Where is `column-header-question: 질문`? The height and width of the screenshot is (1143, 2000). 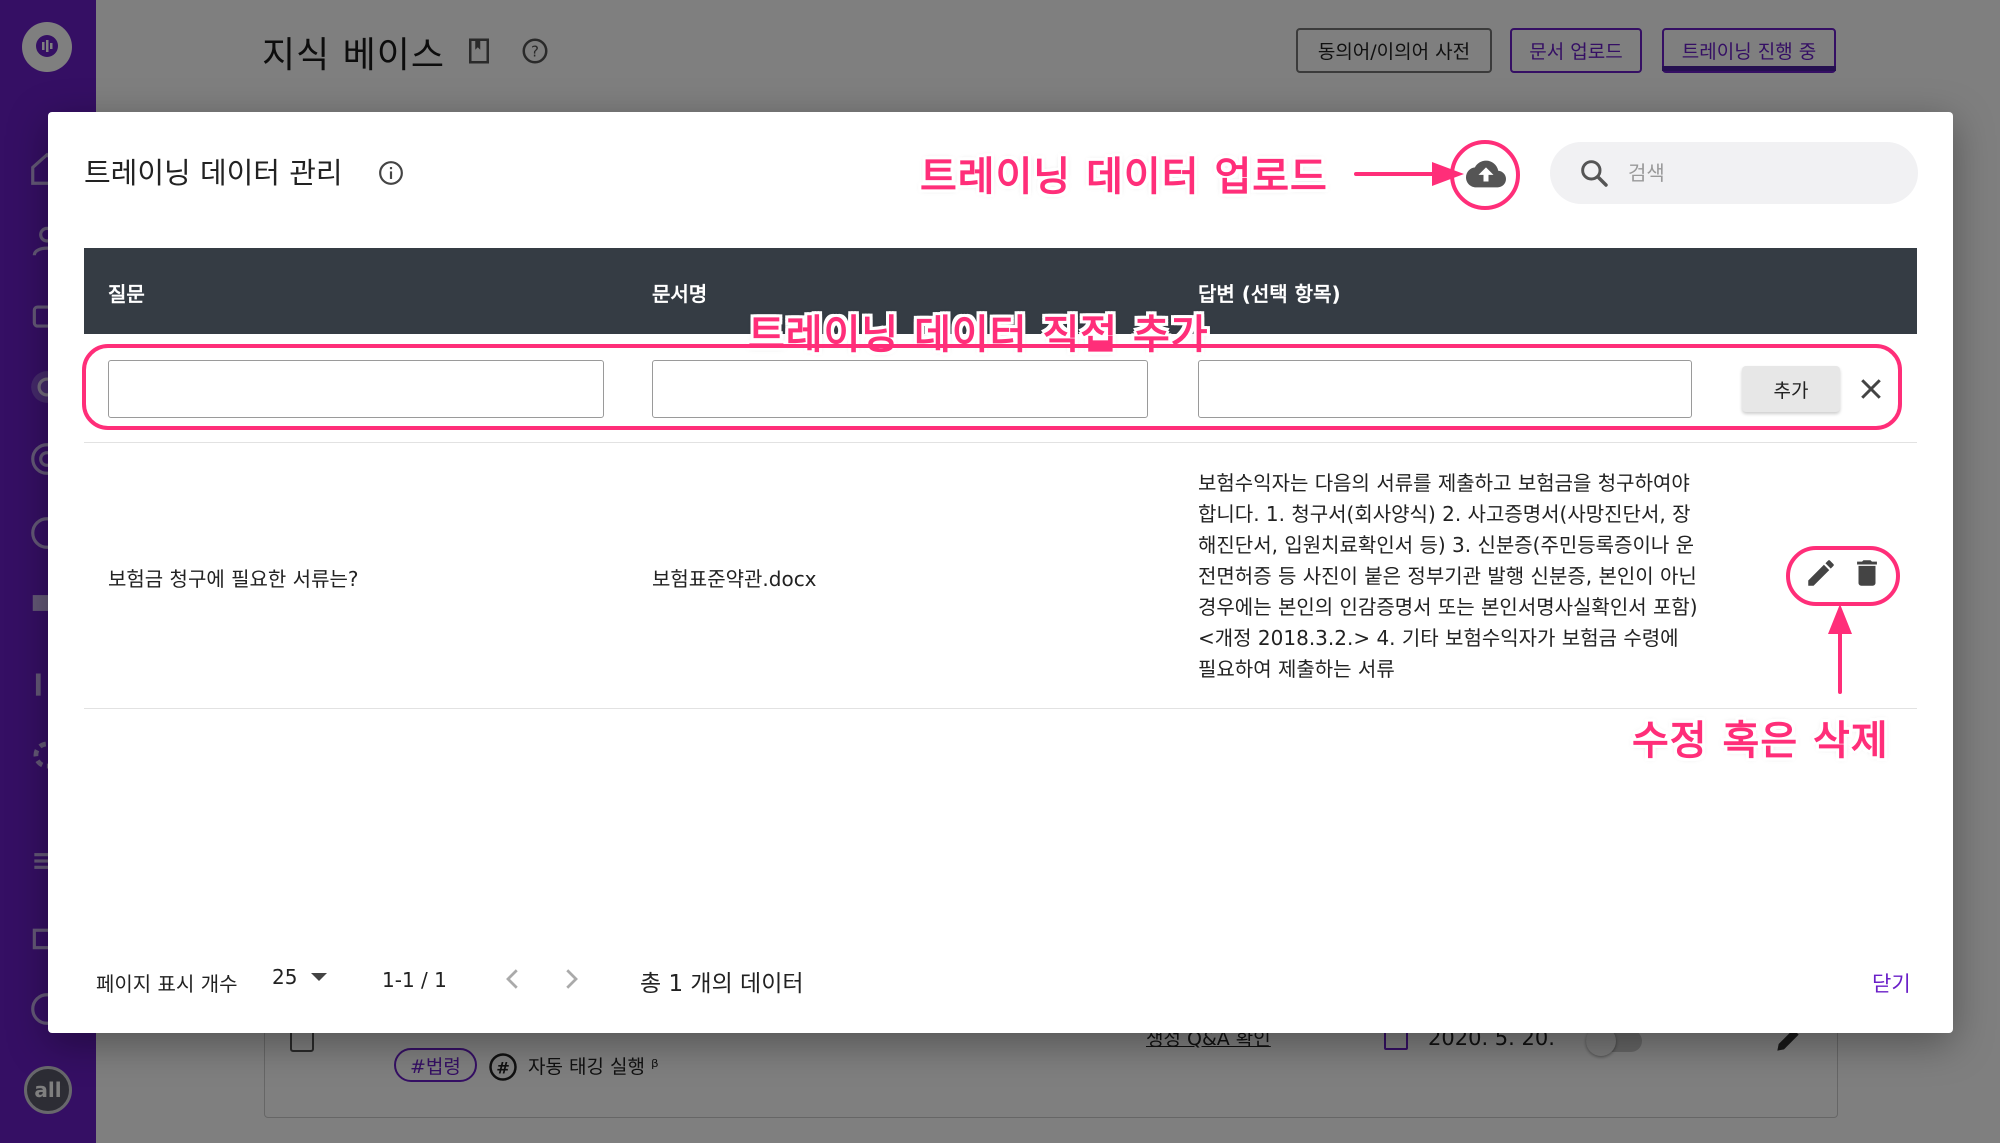
column-header-question: 질문 is located at coordinates (126, 294).